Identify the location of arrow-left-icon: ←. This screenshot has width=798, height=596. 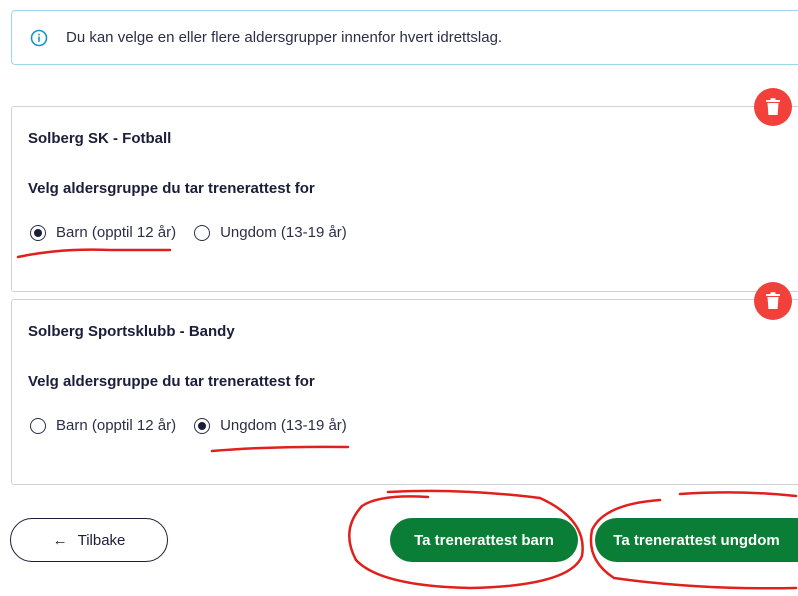
(60, 540).